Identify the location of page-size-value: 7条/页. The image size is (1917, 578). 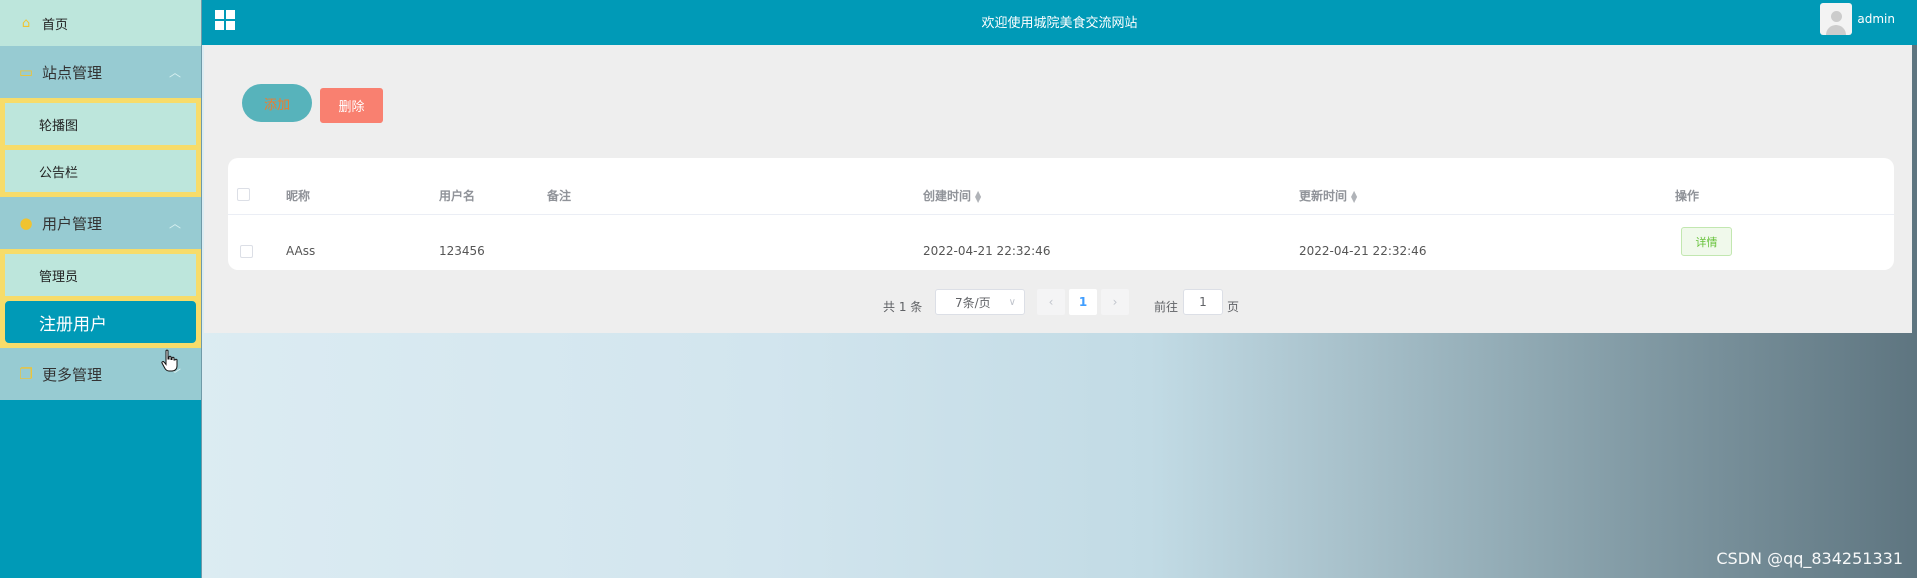
(973, 302).